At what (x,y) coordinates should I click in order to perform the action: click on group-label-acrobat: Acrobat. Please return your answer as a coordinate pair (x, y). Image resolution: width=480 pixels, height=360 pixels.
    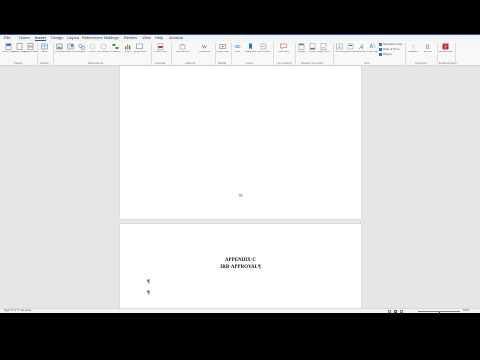
    Looking at the image, I should click on (160, 63).